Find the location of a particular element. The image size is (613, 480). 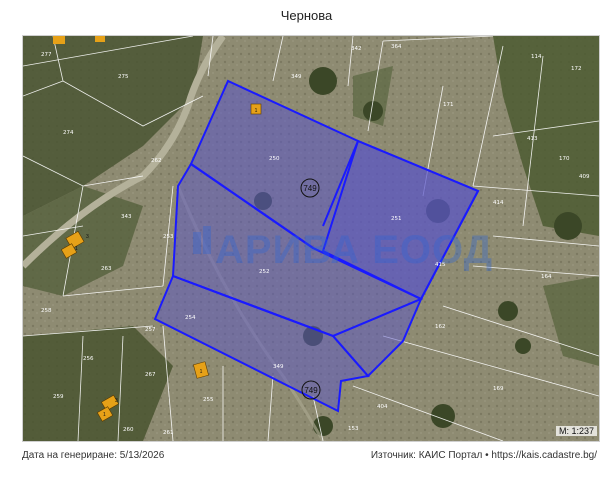

parcel-number: 263 is located at coordinates (106, 269).